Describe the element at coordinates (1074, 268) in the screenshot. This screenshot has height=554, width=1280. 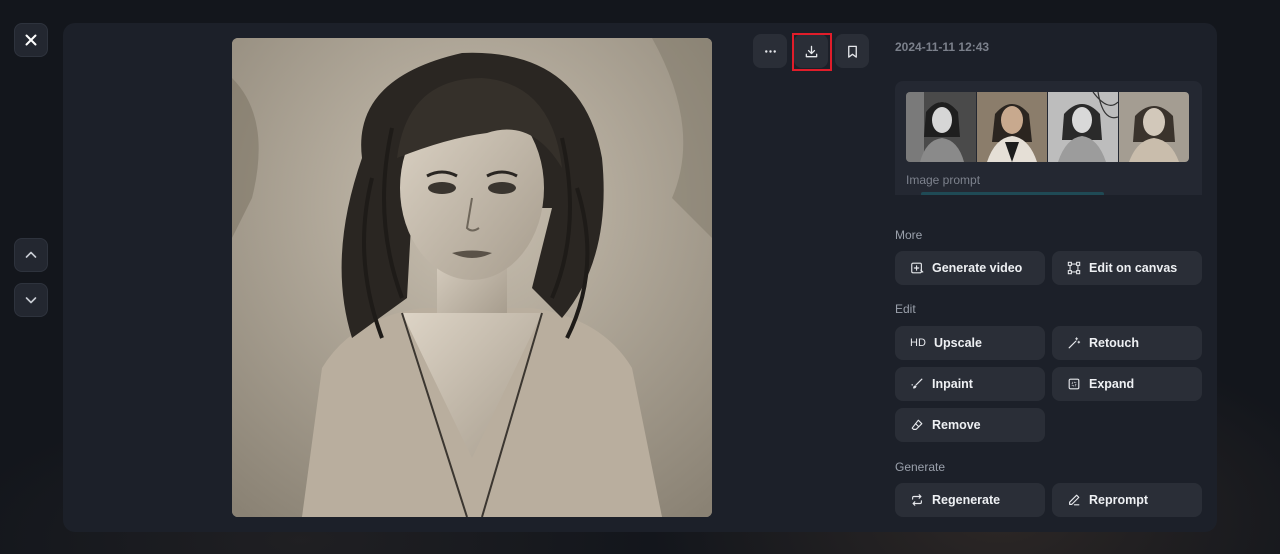
I see `canvas-frame-icon` at that location.